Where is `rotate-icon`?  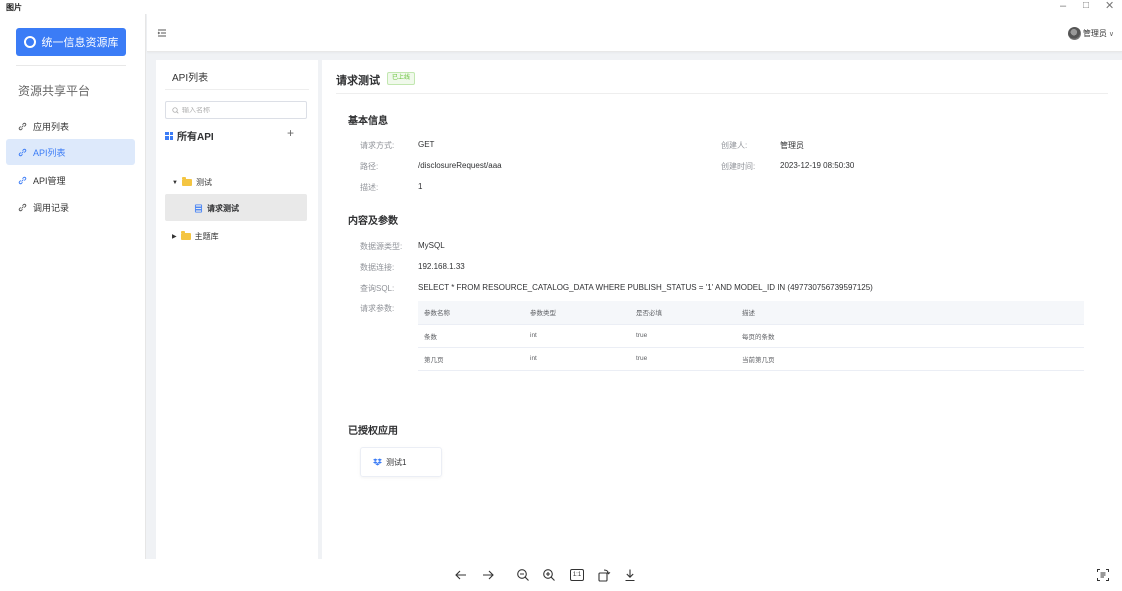 rotate-icon is located at coordinates (604, 575).